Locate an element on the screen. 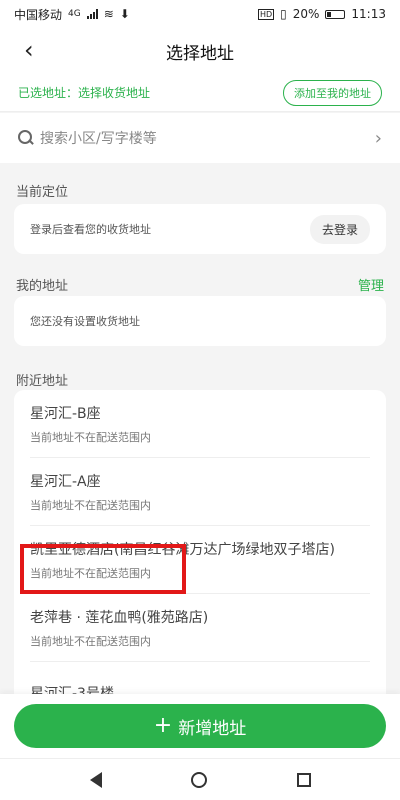 The height and width of the screenshot is (800, 400). nav-header: ‹ 选择地址 is located at coordinates (200, 51).